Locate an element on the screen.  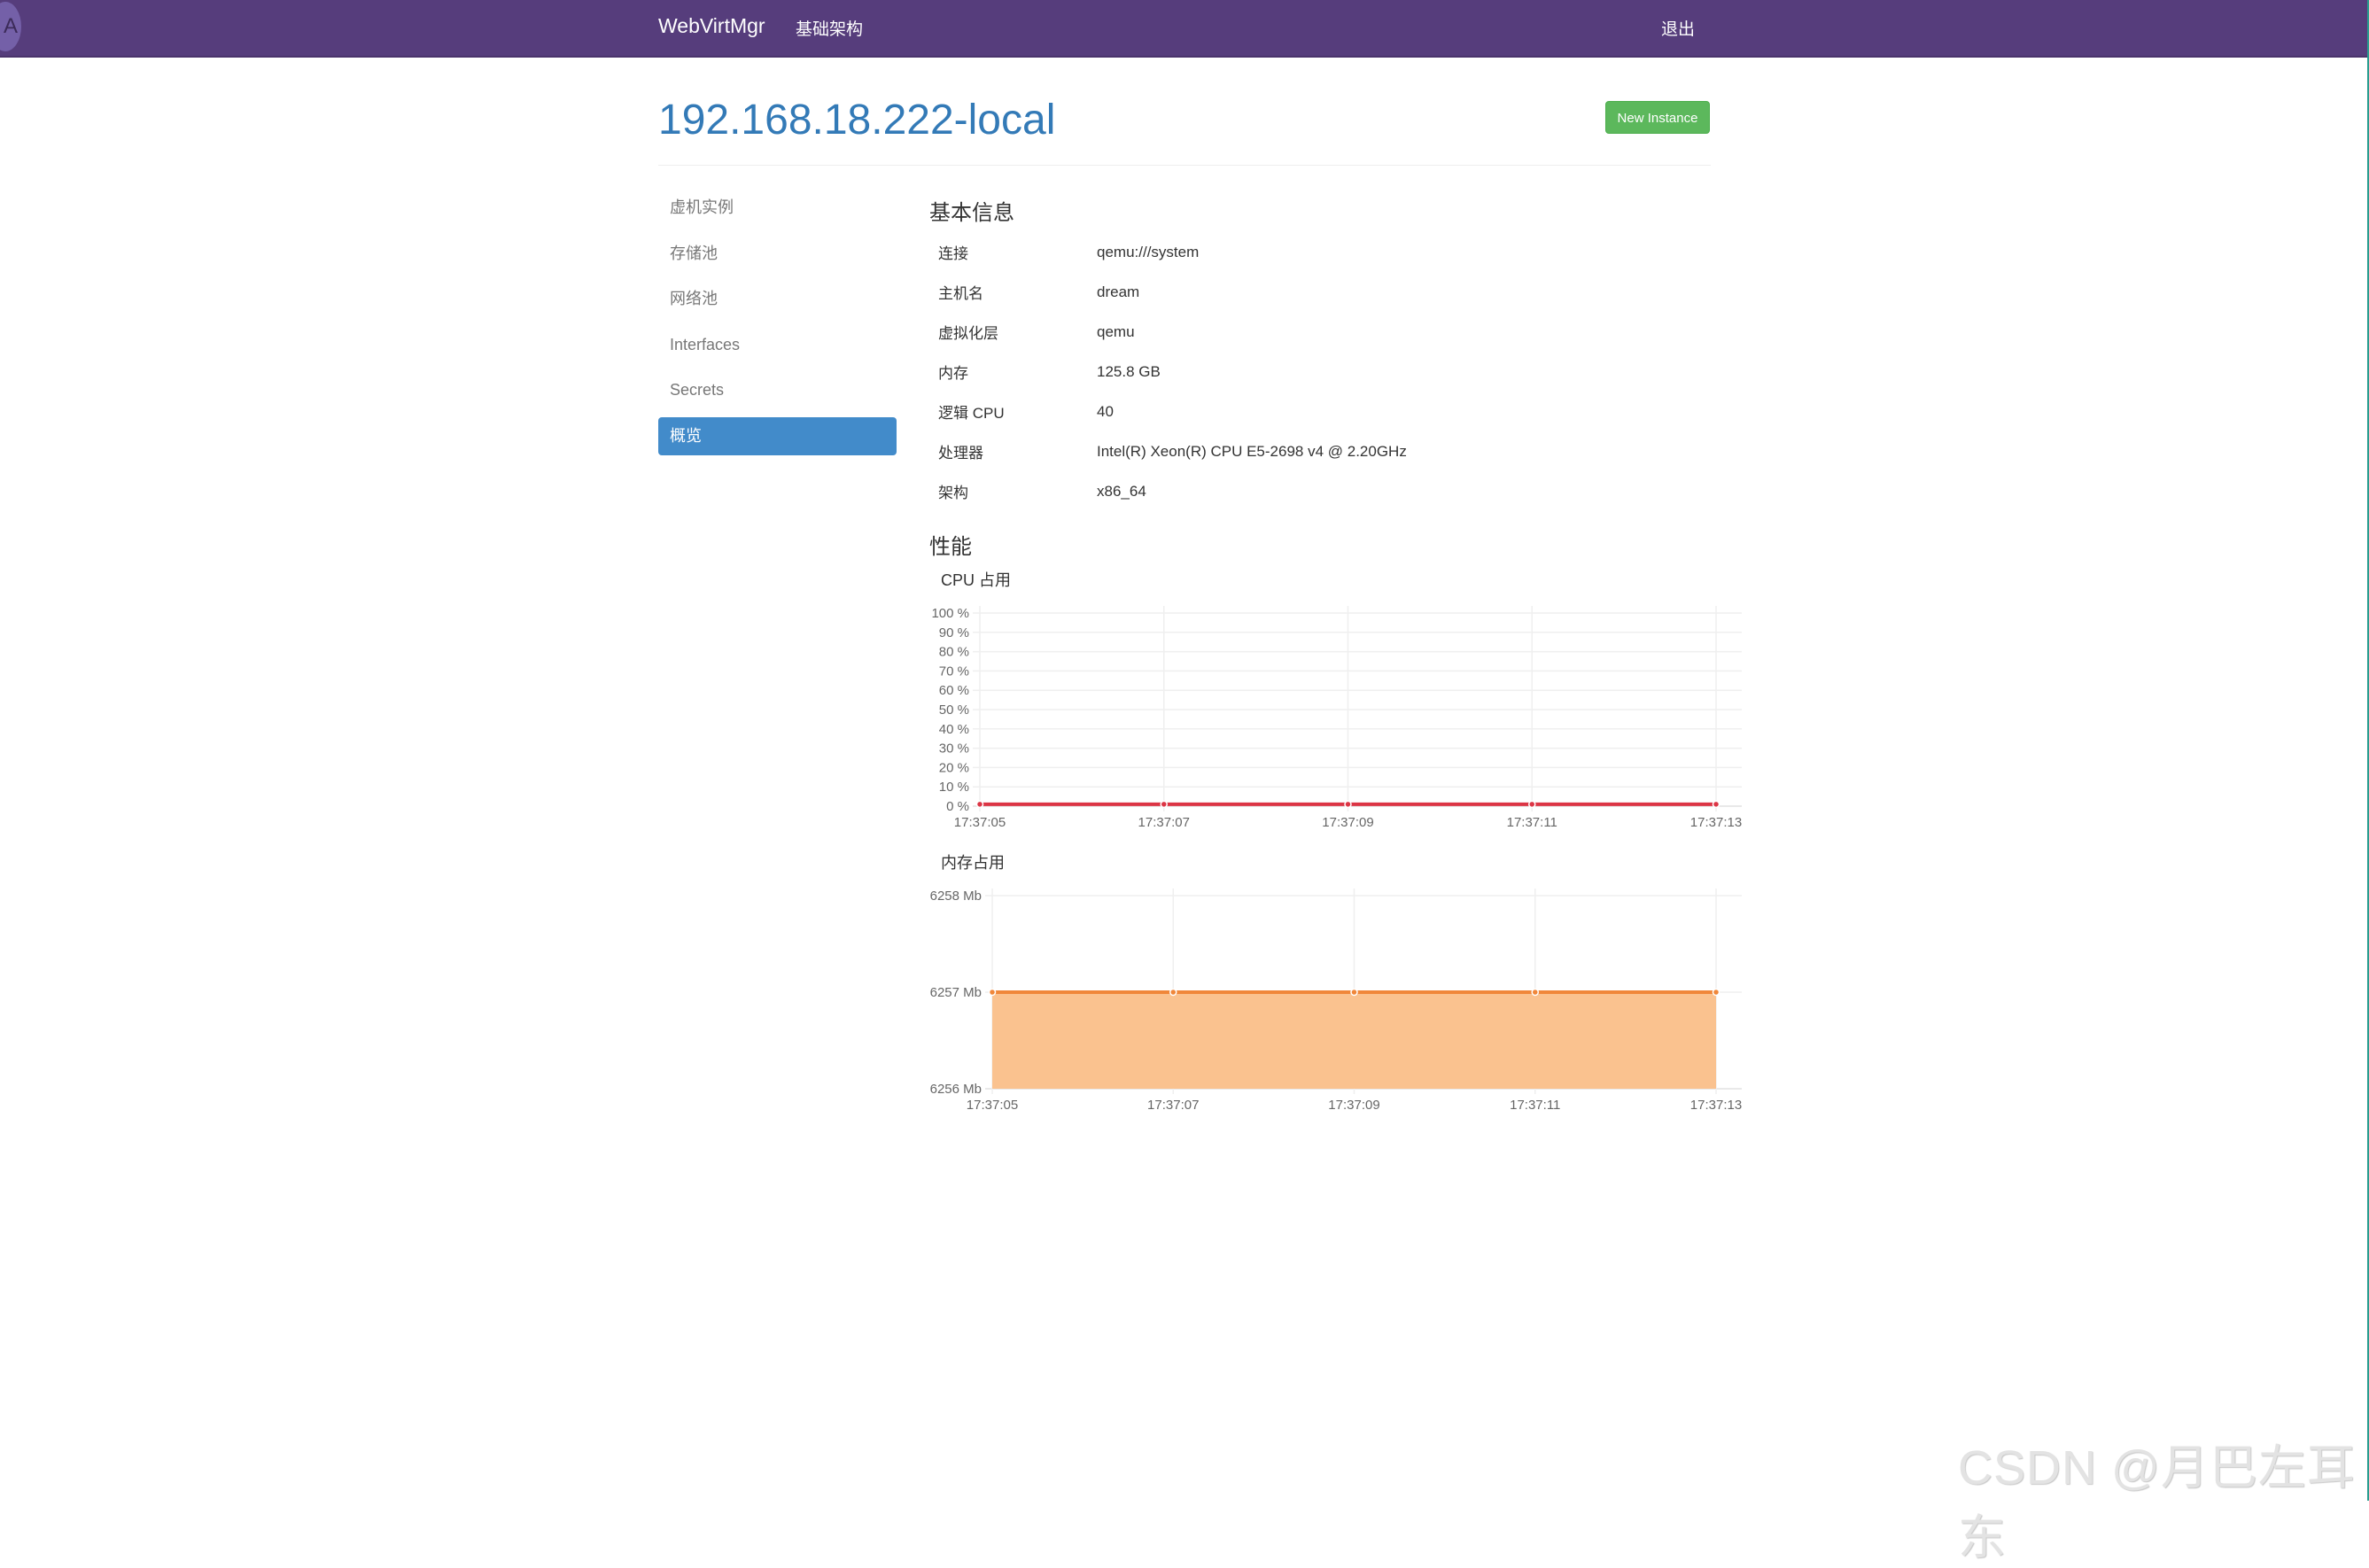
info-value: qemu is located at coordinates (1116, 331).